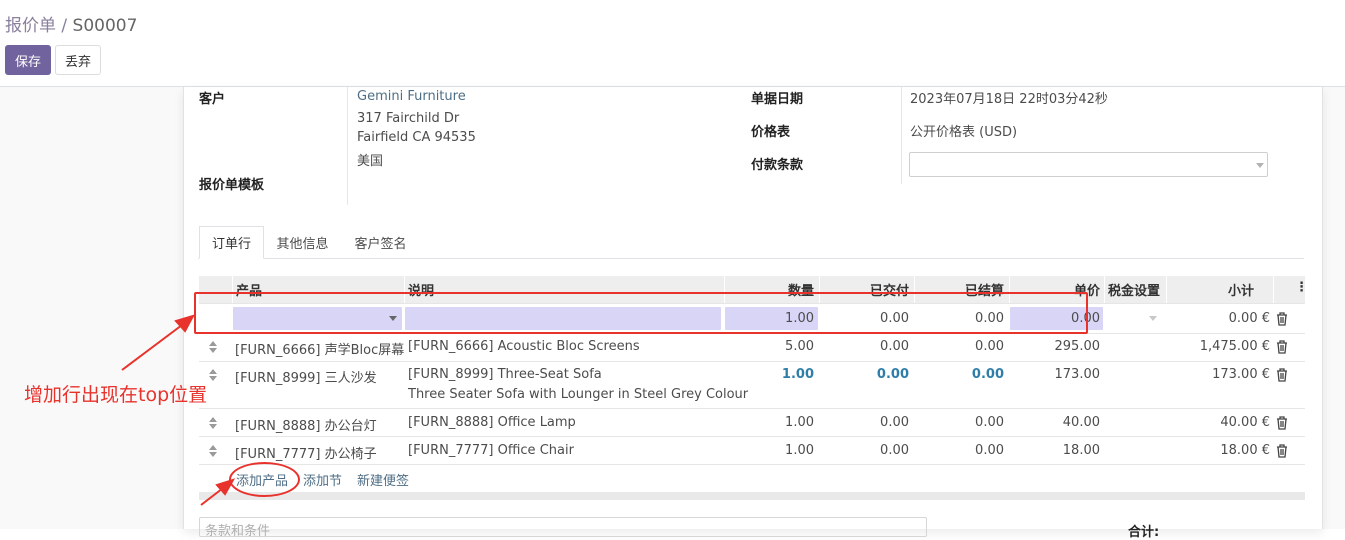  What do you see at coordinates (178, 410) in the screenshot?
I see `annotation-arrows` at bounding box center [178, 410].